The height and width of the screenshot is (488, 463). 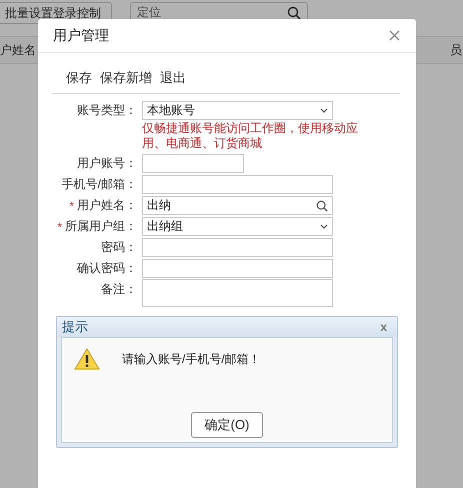 What do you see at coordinates (99, 184) in the screenshot?
I see `field-label: 手机号/邮箱：` at bounding box center [99, 184].